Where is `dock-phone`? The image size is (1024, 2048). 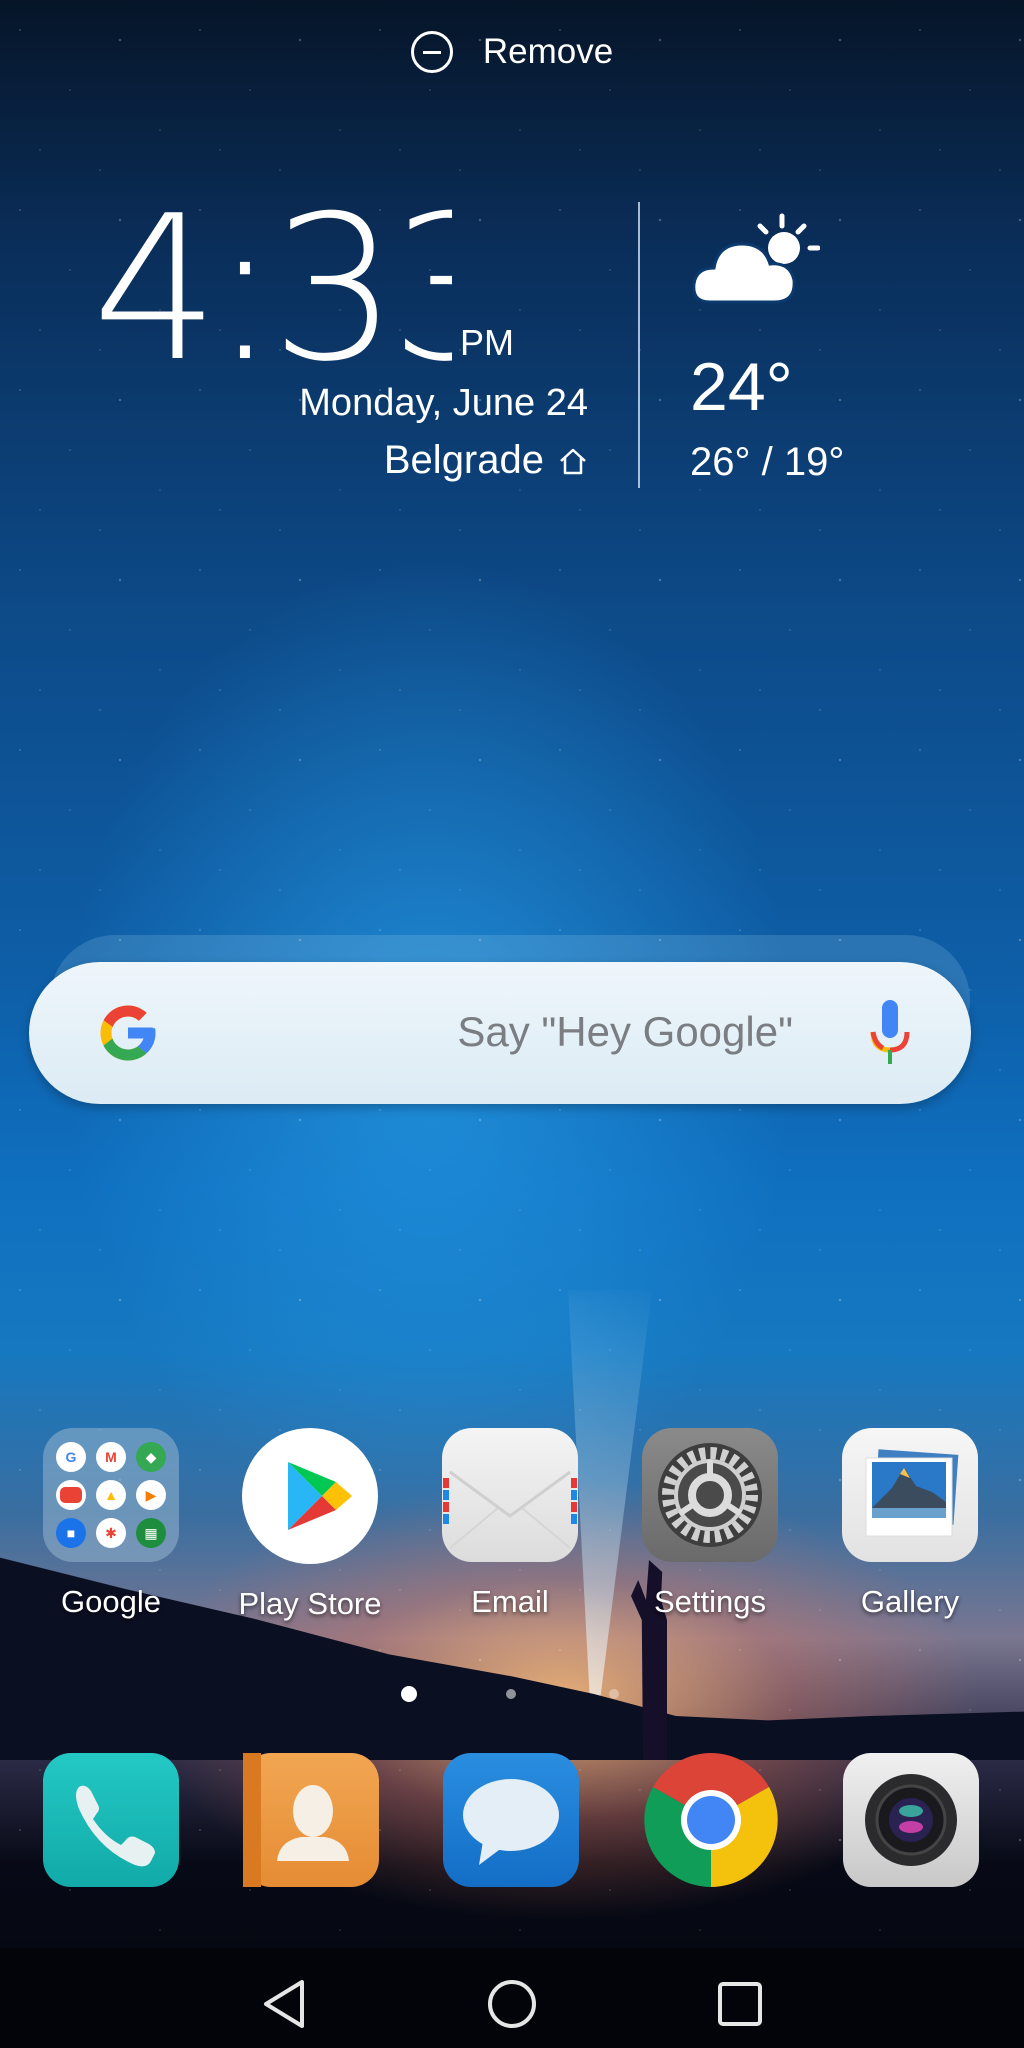
dock-phone is located at coordinates (111, 1820).